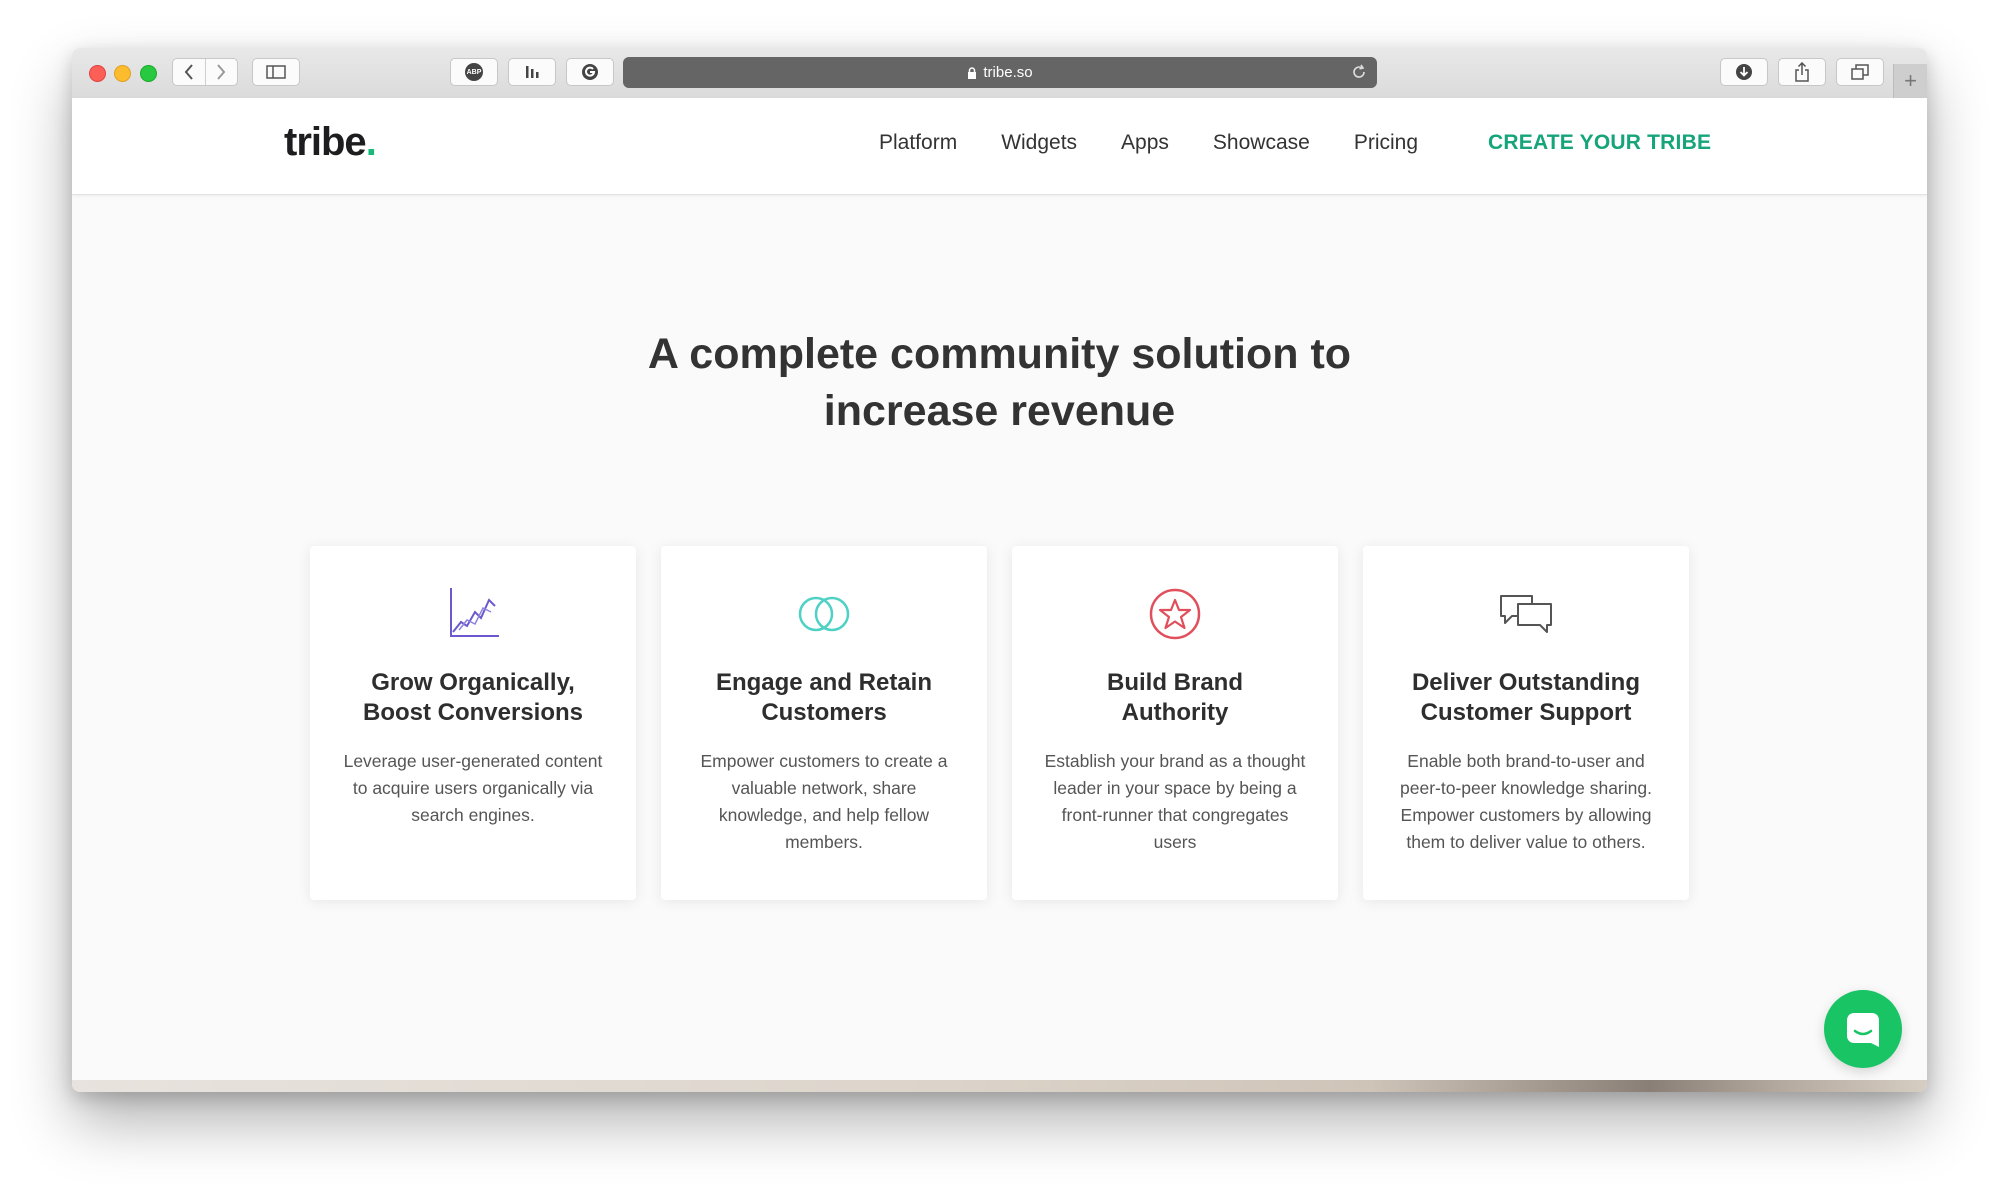  Describe the element at coordinates (1526, 842) in the screenshot. I see `card-desc-line: them to deliver value to others.` at that location.